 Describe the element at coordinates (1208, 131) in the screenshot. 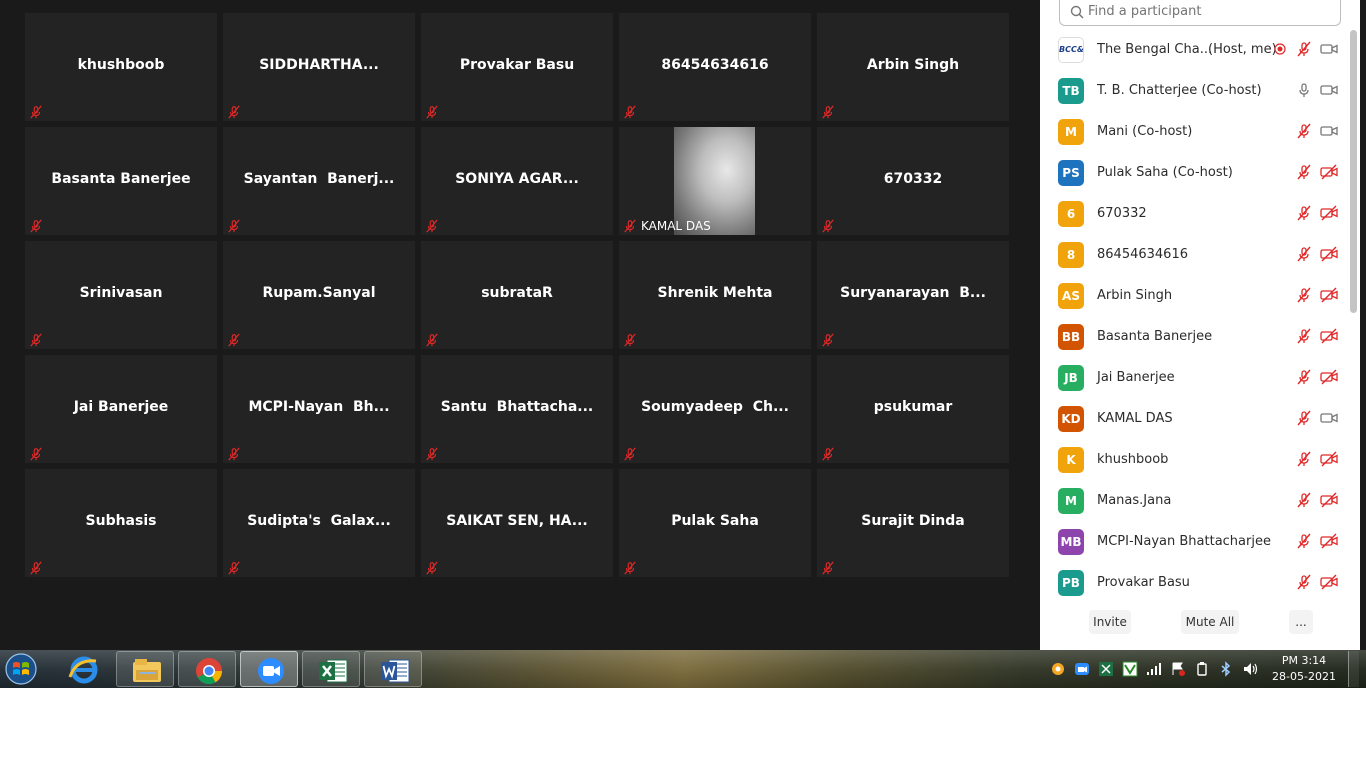

I see `participant-row: M Mani (Co-host)` at that location.